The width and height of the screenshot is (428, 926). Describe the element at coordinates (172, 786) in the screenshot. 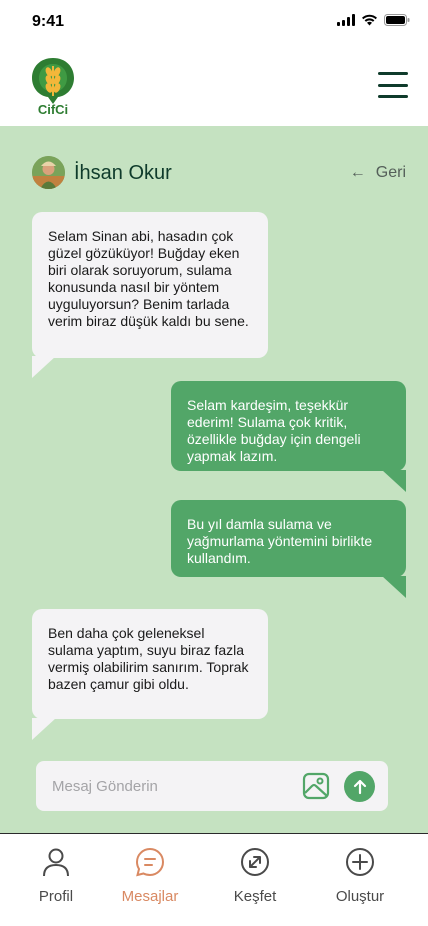

I see `message-input` at that location.